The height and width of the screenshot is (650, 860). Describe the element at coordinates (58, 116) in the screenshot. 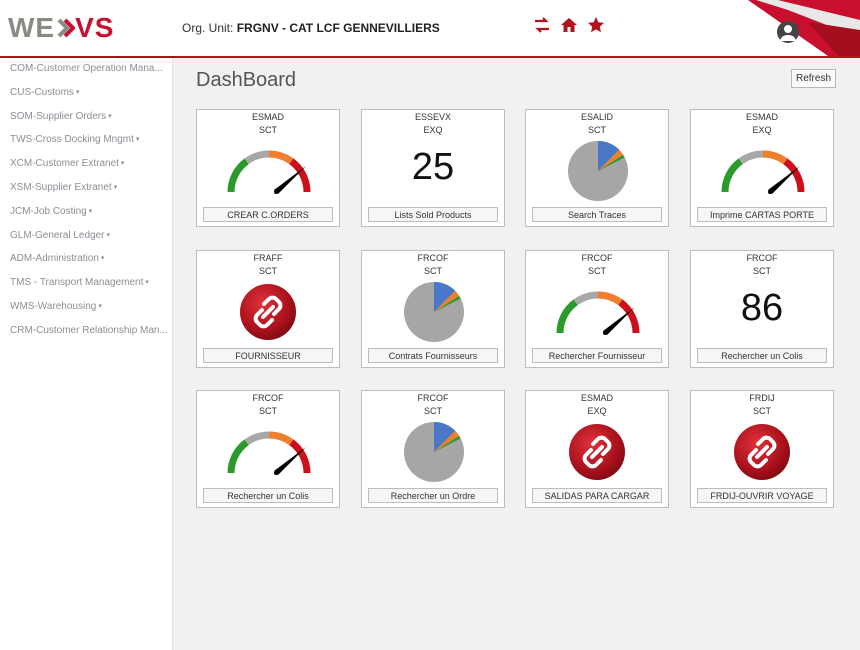

I see `sidebar-item-label: SOM-Supplier Orders` at that location.